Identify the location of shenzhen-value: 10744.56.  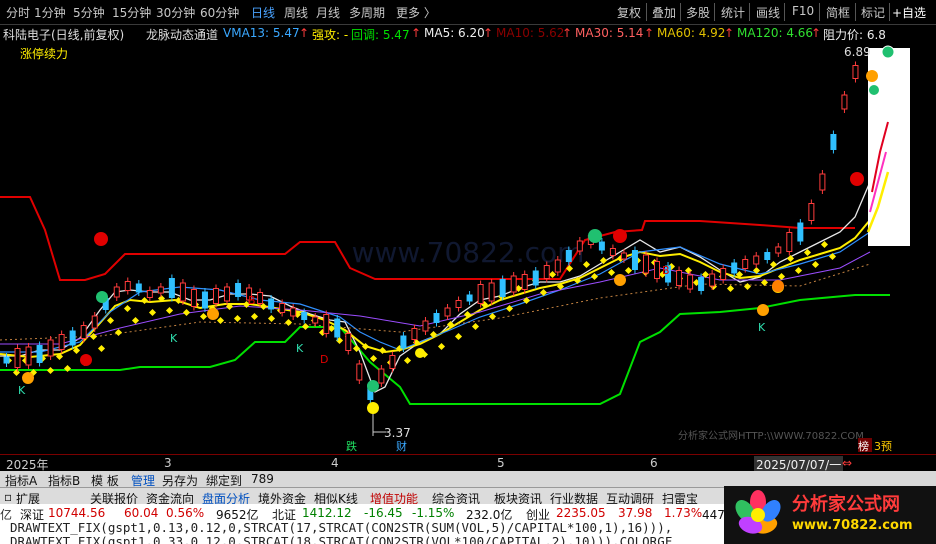
(77, 513).